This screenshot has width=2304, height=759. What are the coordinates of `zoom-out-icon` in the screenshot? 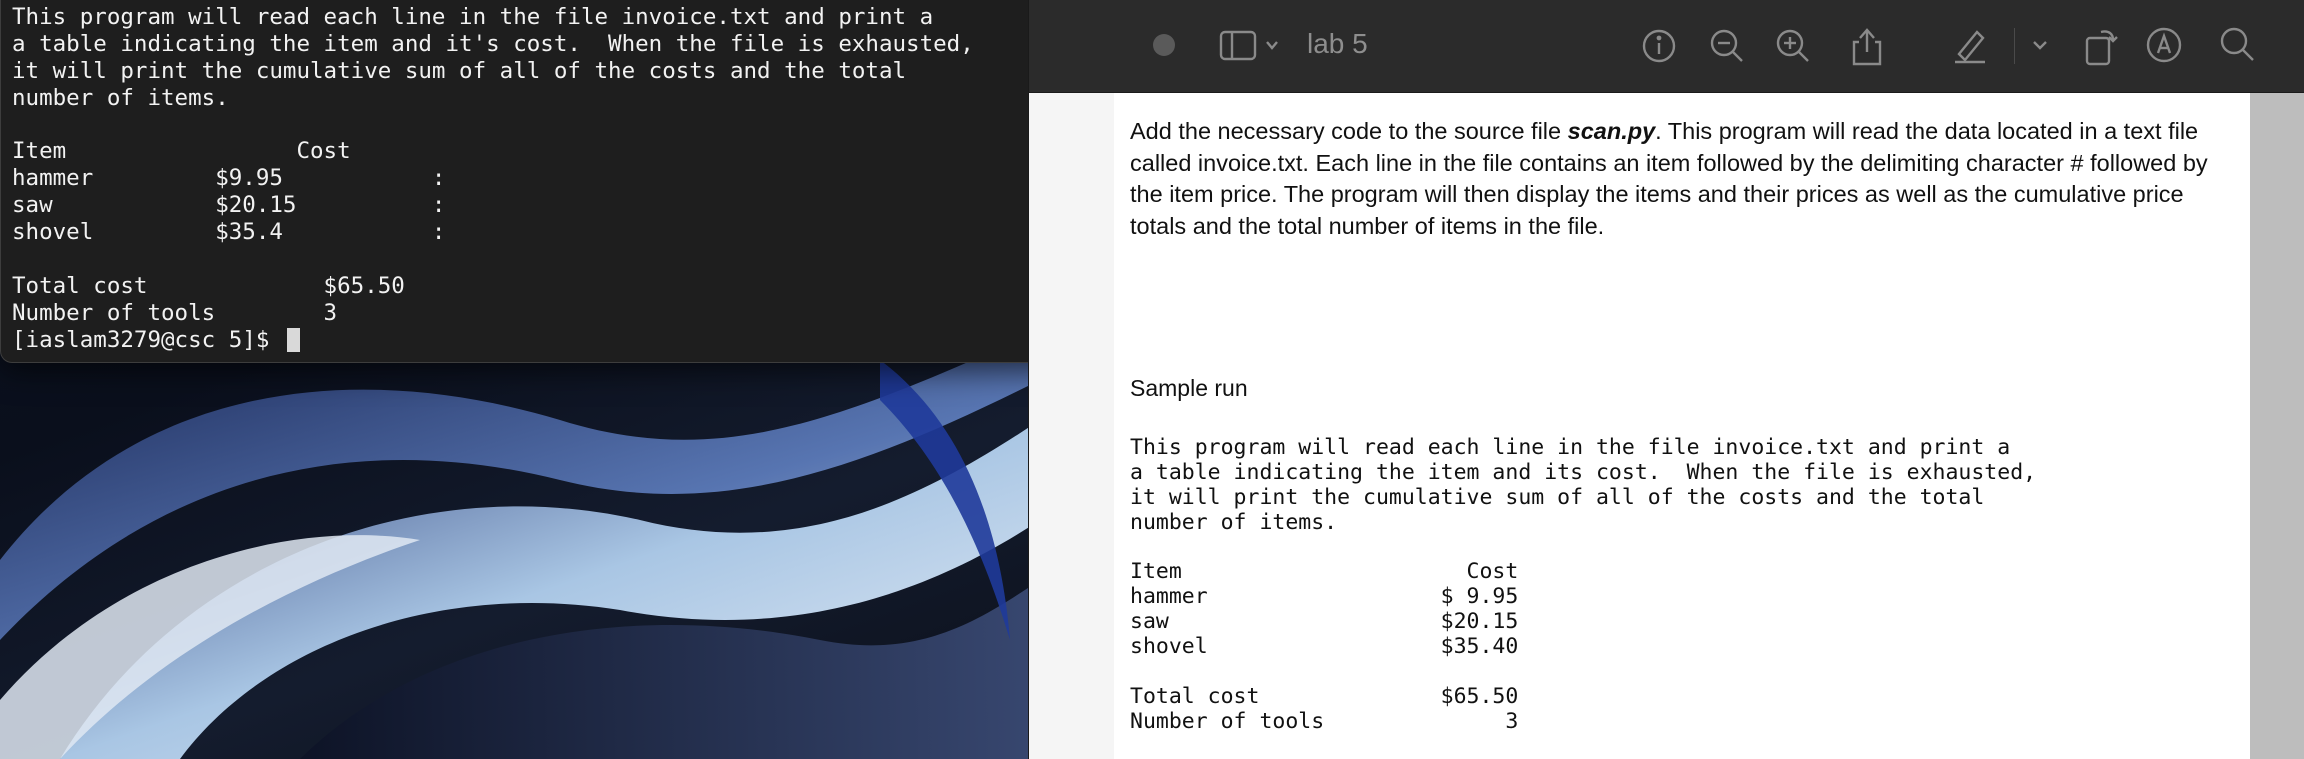 It's located at (1726, 45).